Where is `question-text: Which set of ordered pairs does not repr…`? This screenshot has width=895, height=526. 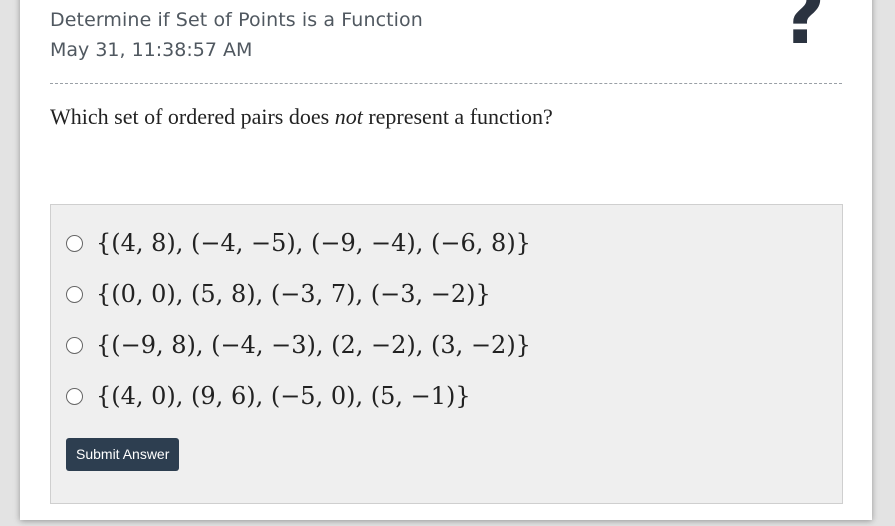
question-text: Which set of ordered pairs does not repr… is located at coordinates (301, 117).